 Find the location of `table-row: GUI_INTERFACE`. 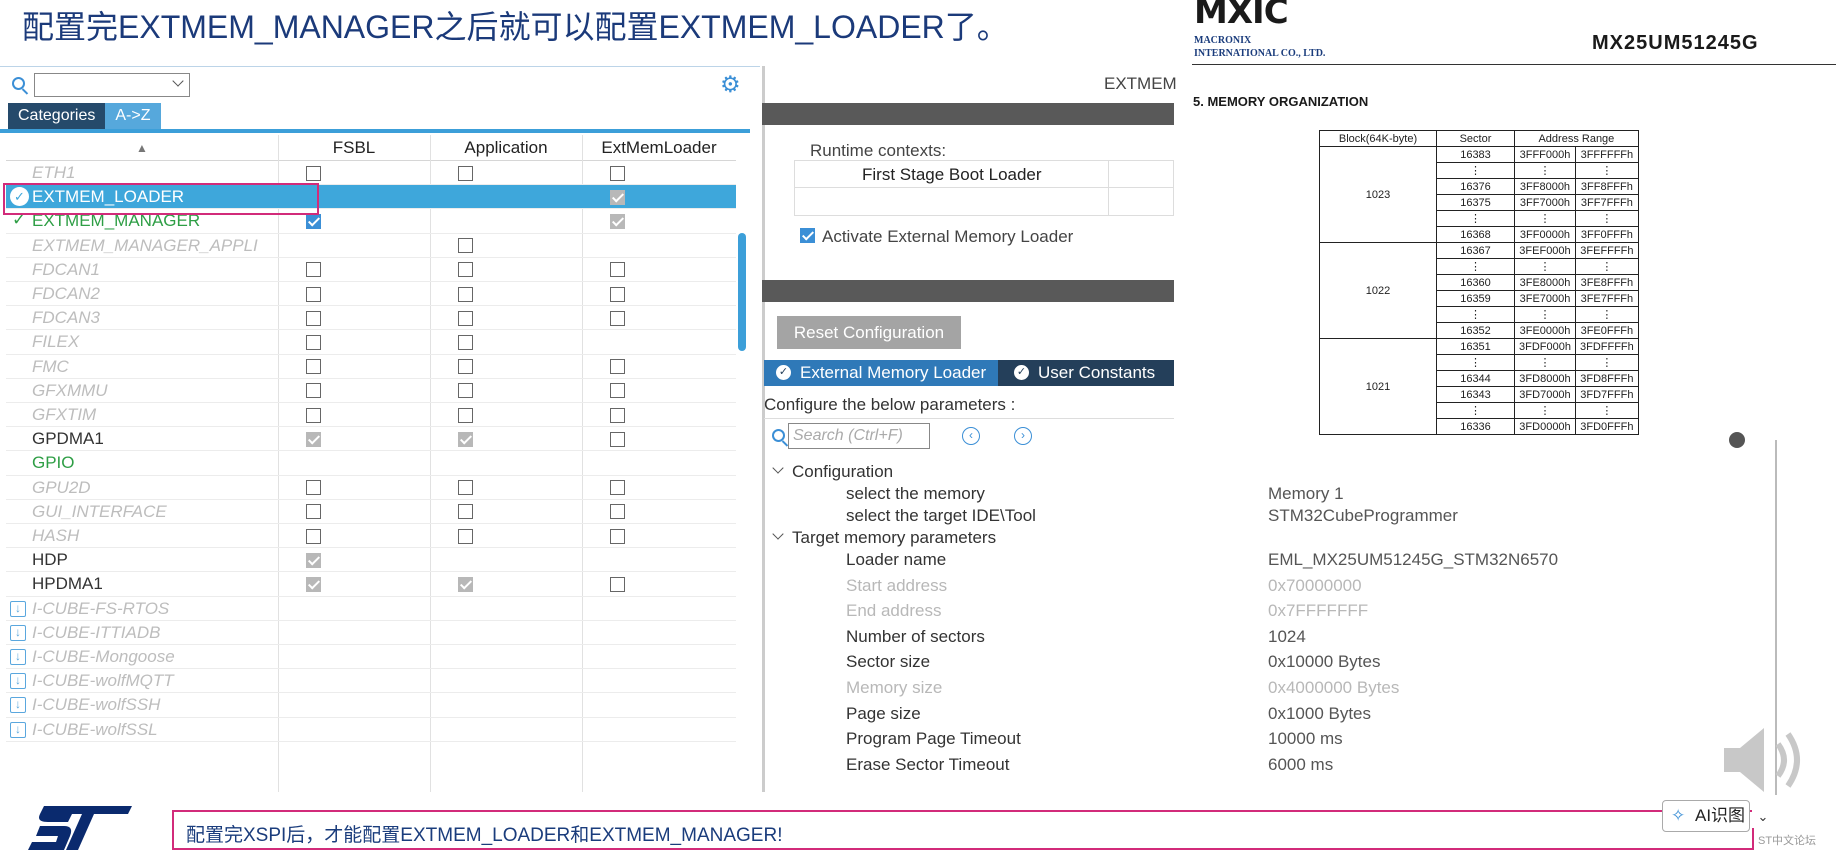

table-row: GUI_INTERFACE is located at coordinates (371, 512).